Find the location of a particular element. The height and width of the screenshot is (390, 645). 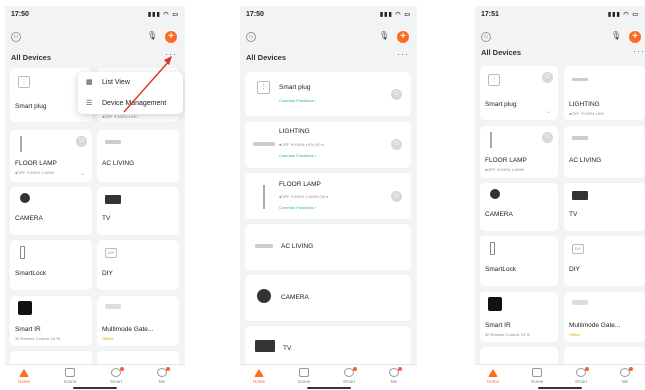

device-status: ●OFF ☀100% ◐100% is located at coordinates (505, 169).